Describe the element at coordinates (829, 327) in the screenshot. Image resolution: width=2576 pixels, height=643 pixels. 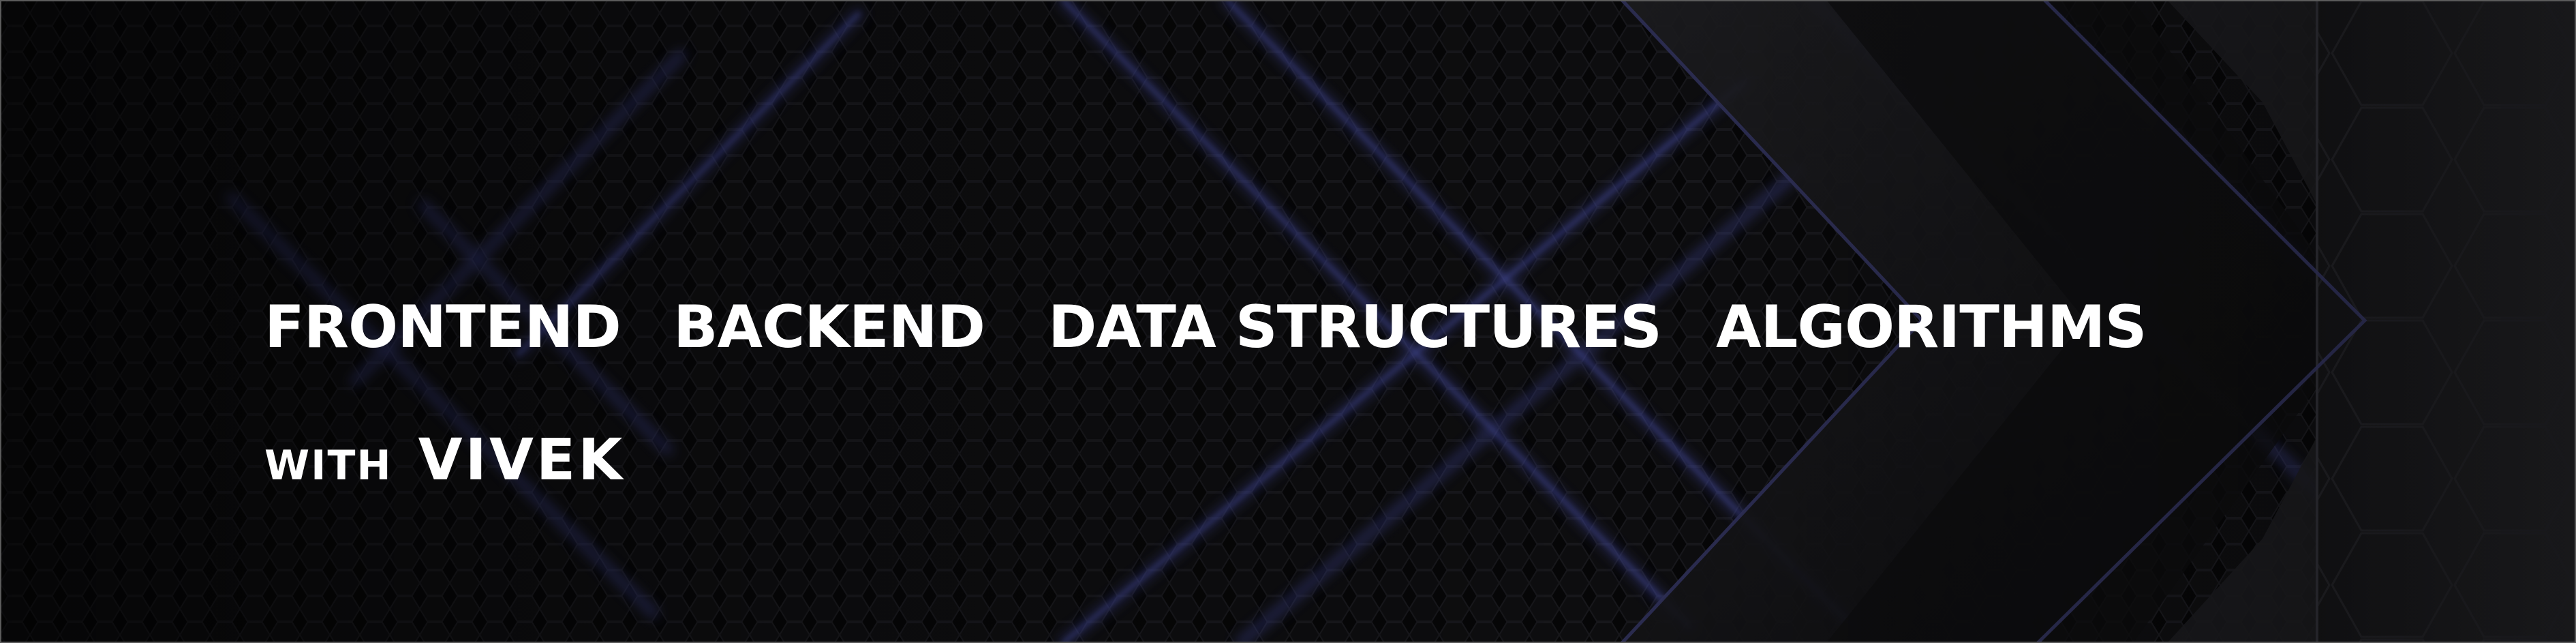
I see `topic-backend: BACKEND` at that location.